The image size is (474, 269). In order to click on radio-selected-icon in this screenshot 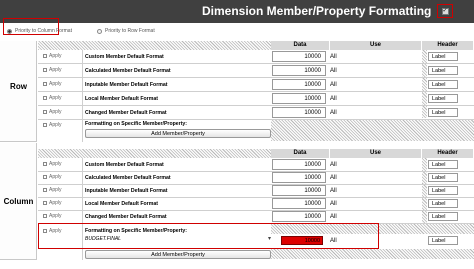, I will do `click(9, 31)`.